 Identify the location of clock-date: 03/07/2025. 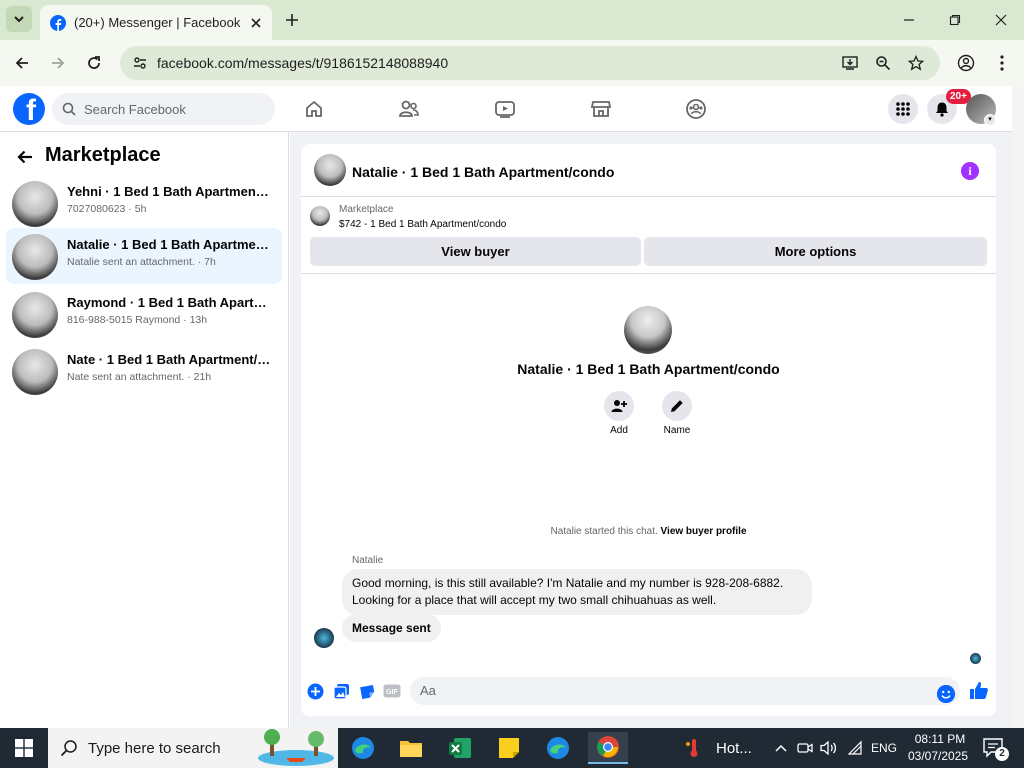
(938, 756).